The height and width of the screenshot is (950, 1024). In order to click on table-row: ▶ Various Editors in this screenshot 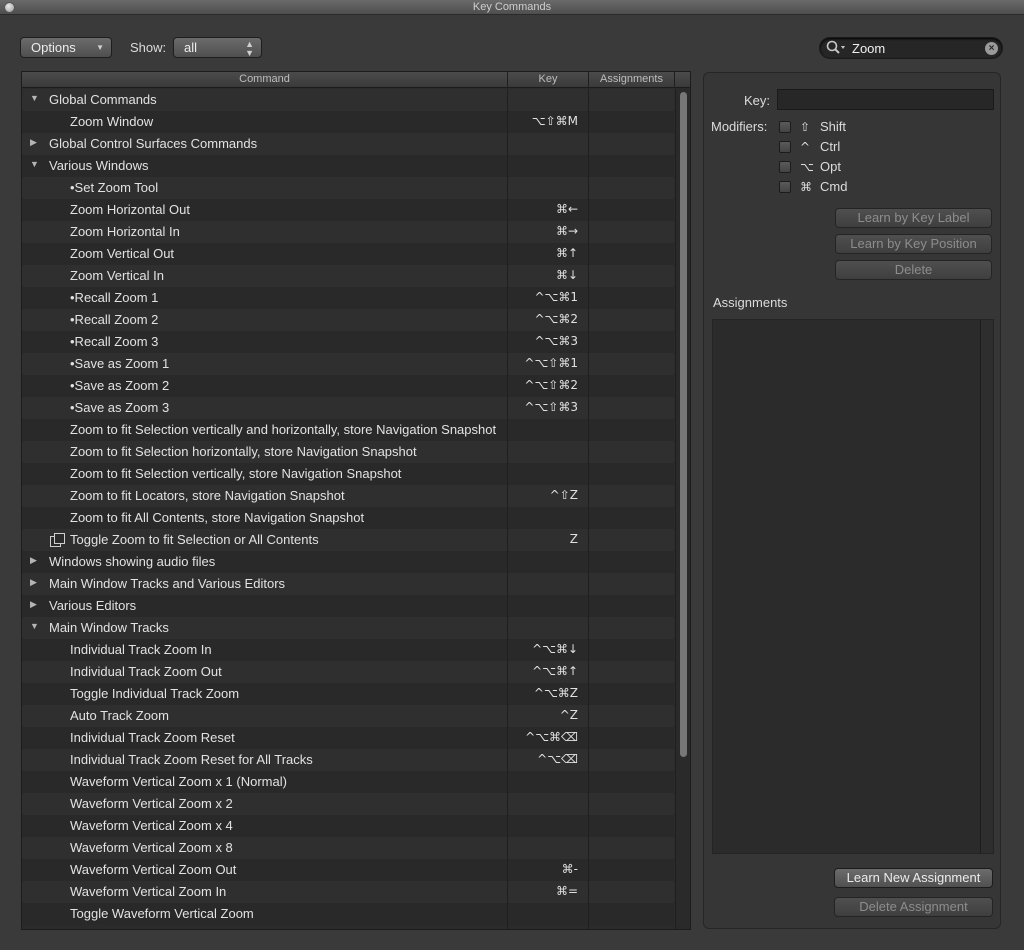, I will do `click(348, 606)`.